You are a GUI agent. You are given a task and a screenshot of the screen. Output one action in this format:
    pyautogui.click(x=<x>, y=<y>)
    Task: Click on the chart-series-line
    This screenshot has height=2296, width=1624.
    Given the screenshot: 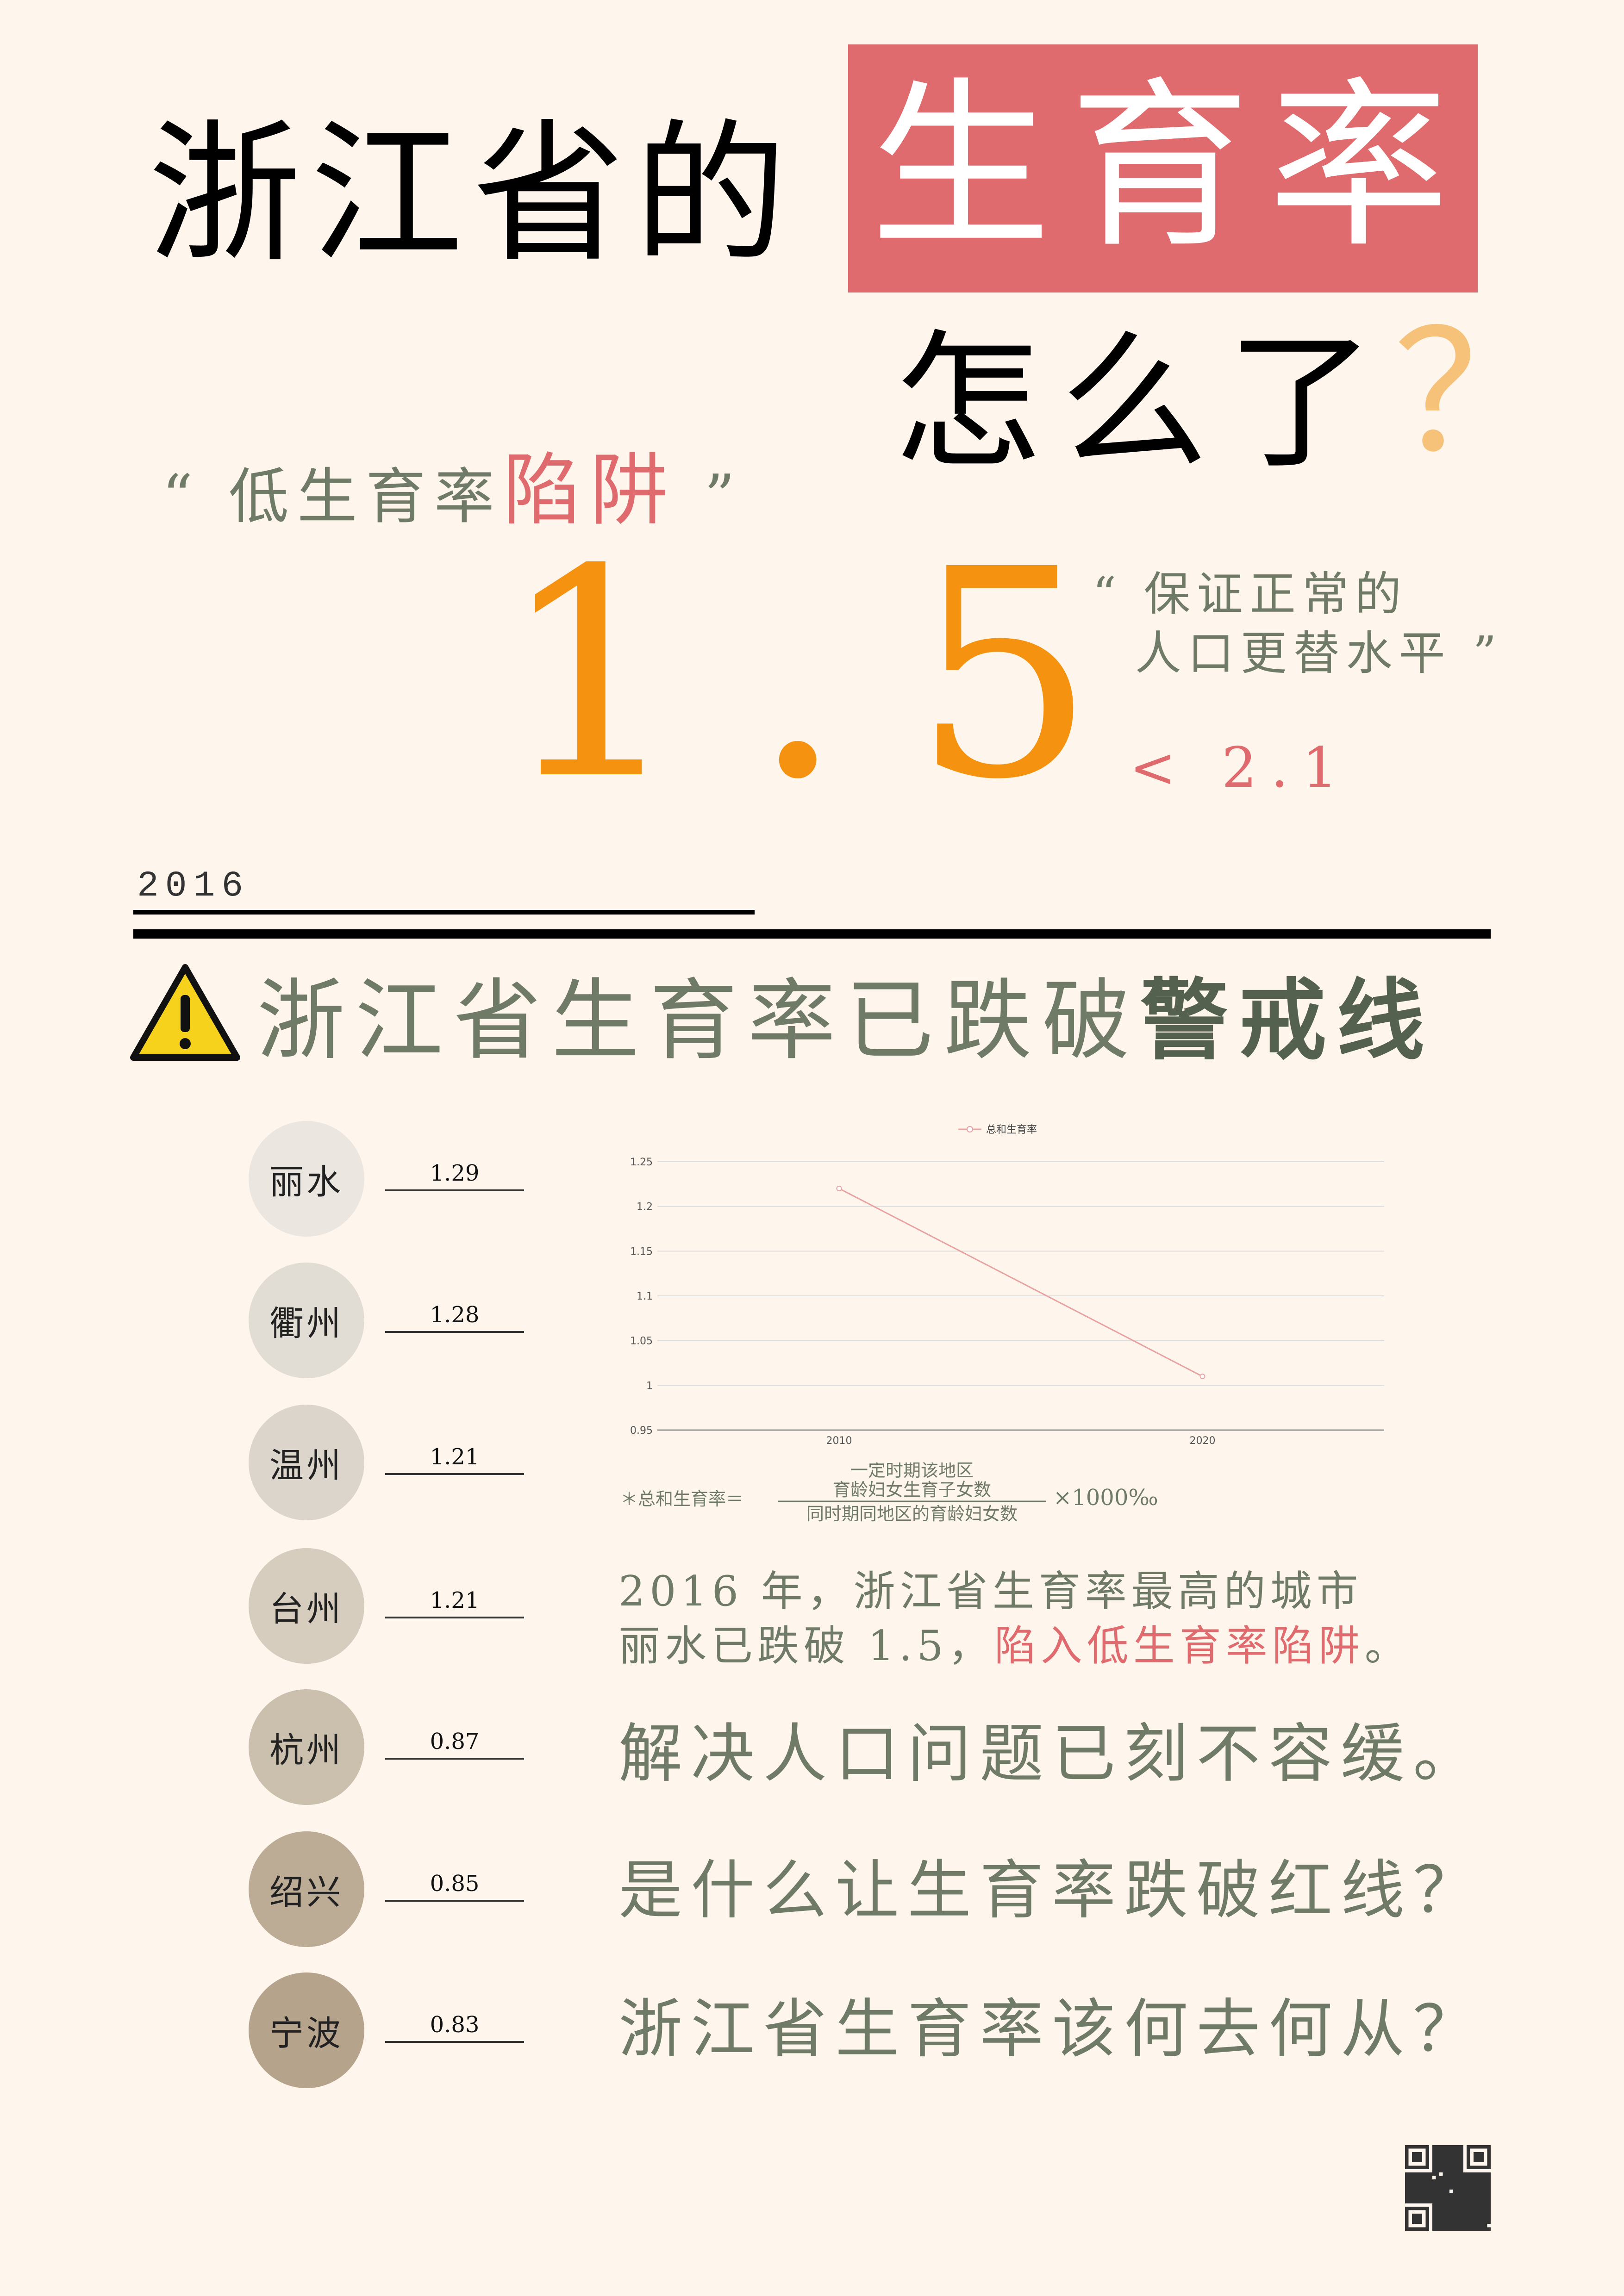 What is the action you would take?
    pyautogui.click(x=1020, y=1282)
    